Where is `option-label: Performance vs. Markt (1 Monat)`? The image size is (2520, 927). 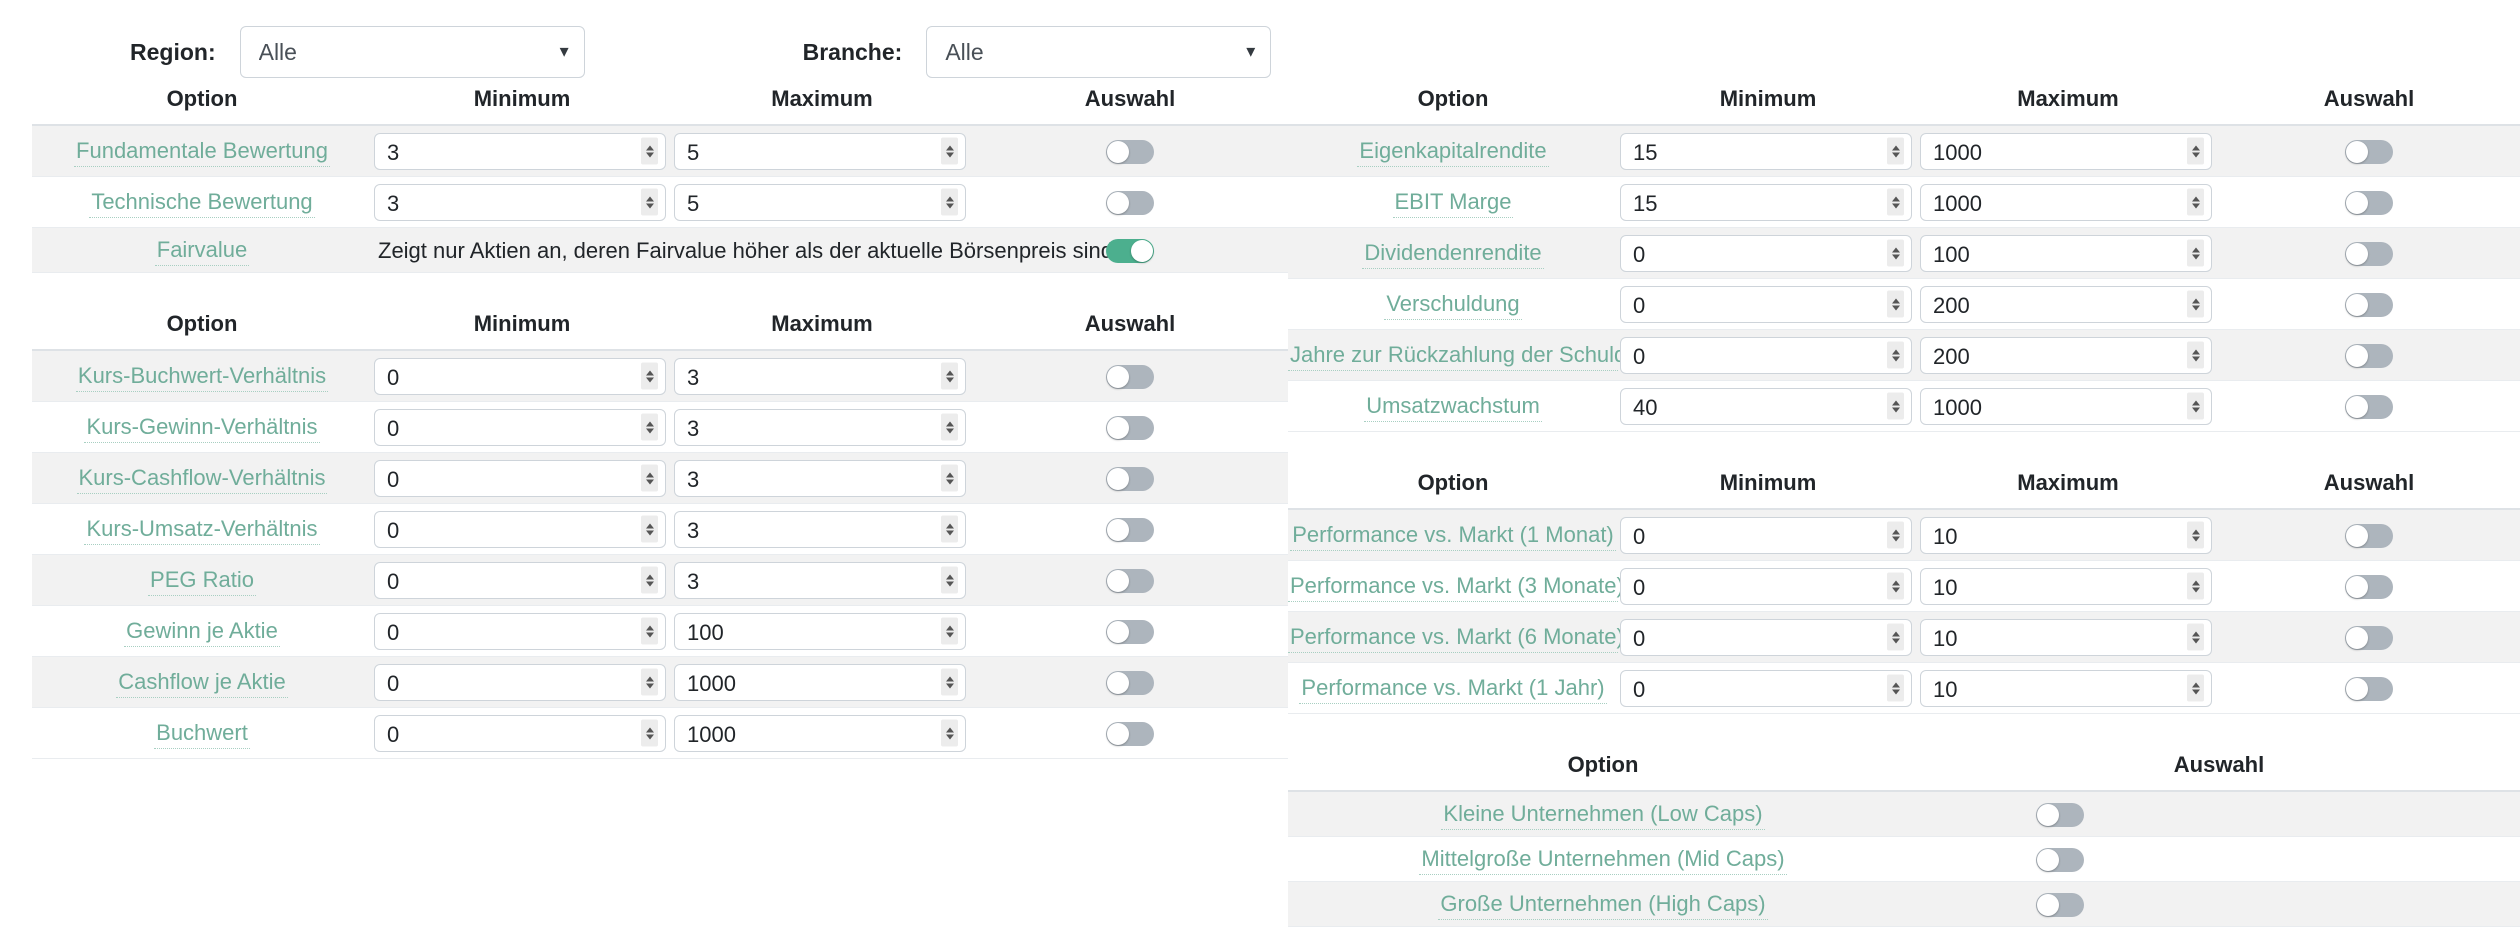 option-label: Performance vs. Markt (1 Monat) is located at coordinates (1453, 535).